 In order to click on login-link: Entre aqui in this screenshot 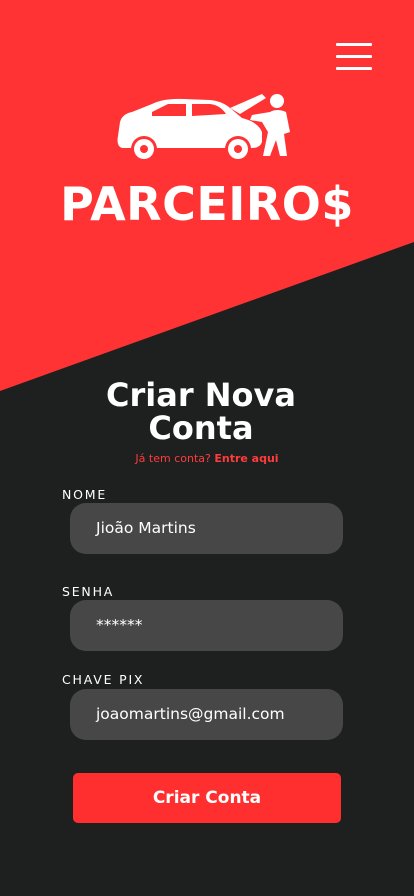, I will do `click(246, 458)`.